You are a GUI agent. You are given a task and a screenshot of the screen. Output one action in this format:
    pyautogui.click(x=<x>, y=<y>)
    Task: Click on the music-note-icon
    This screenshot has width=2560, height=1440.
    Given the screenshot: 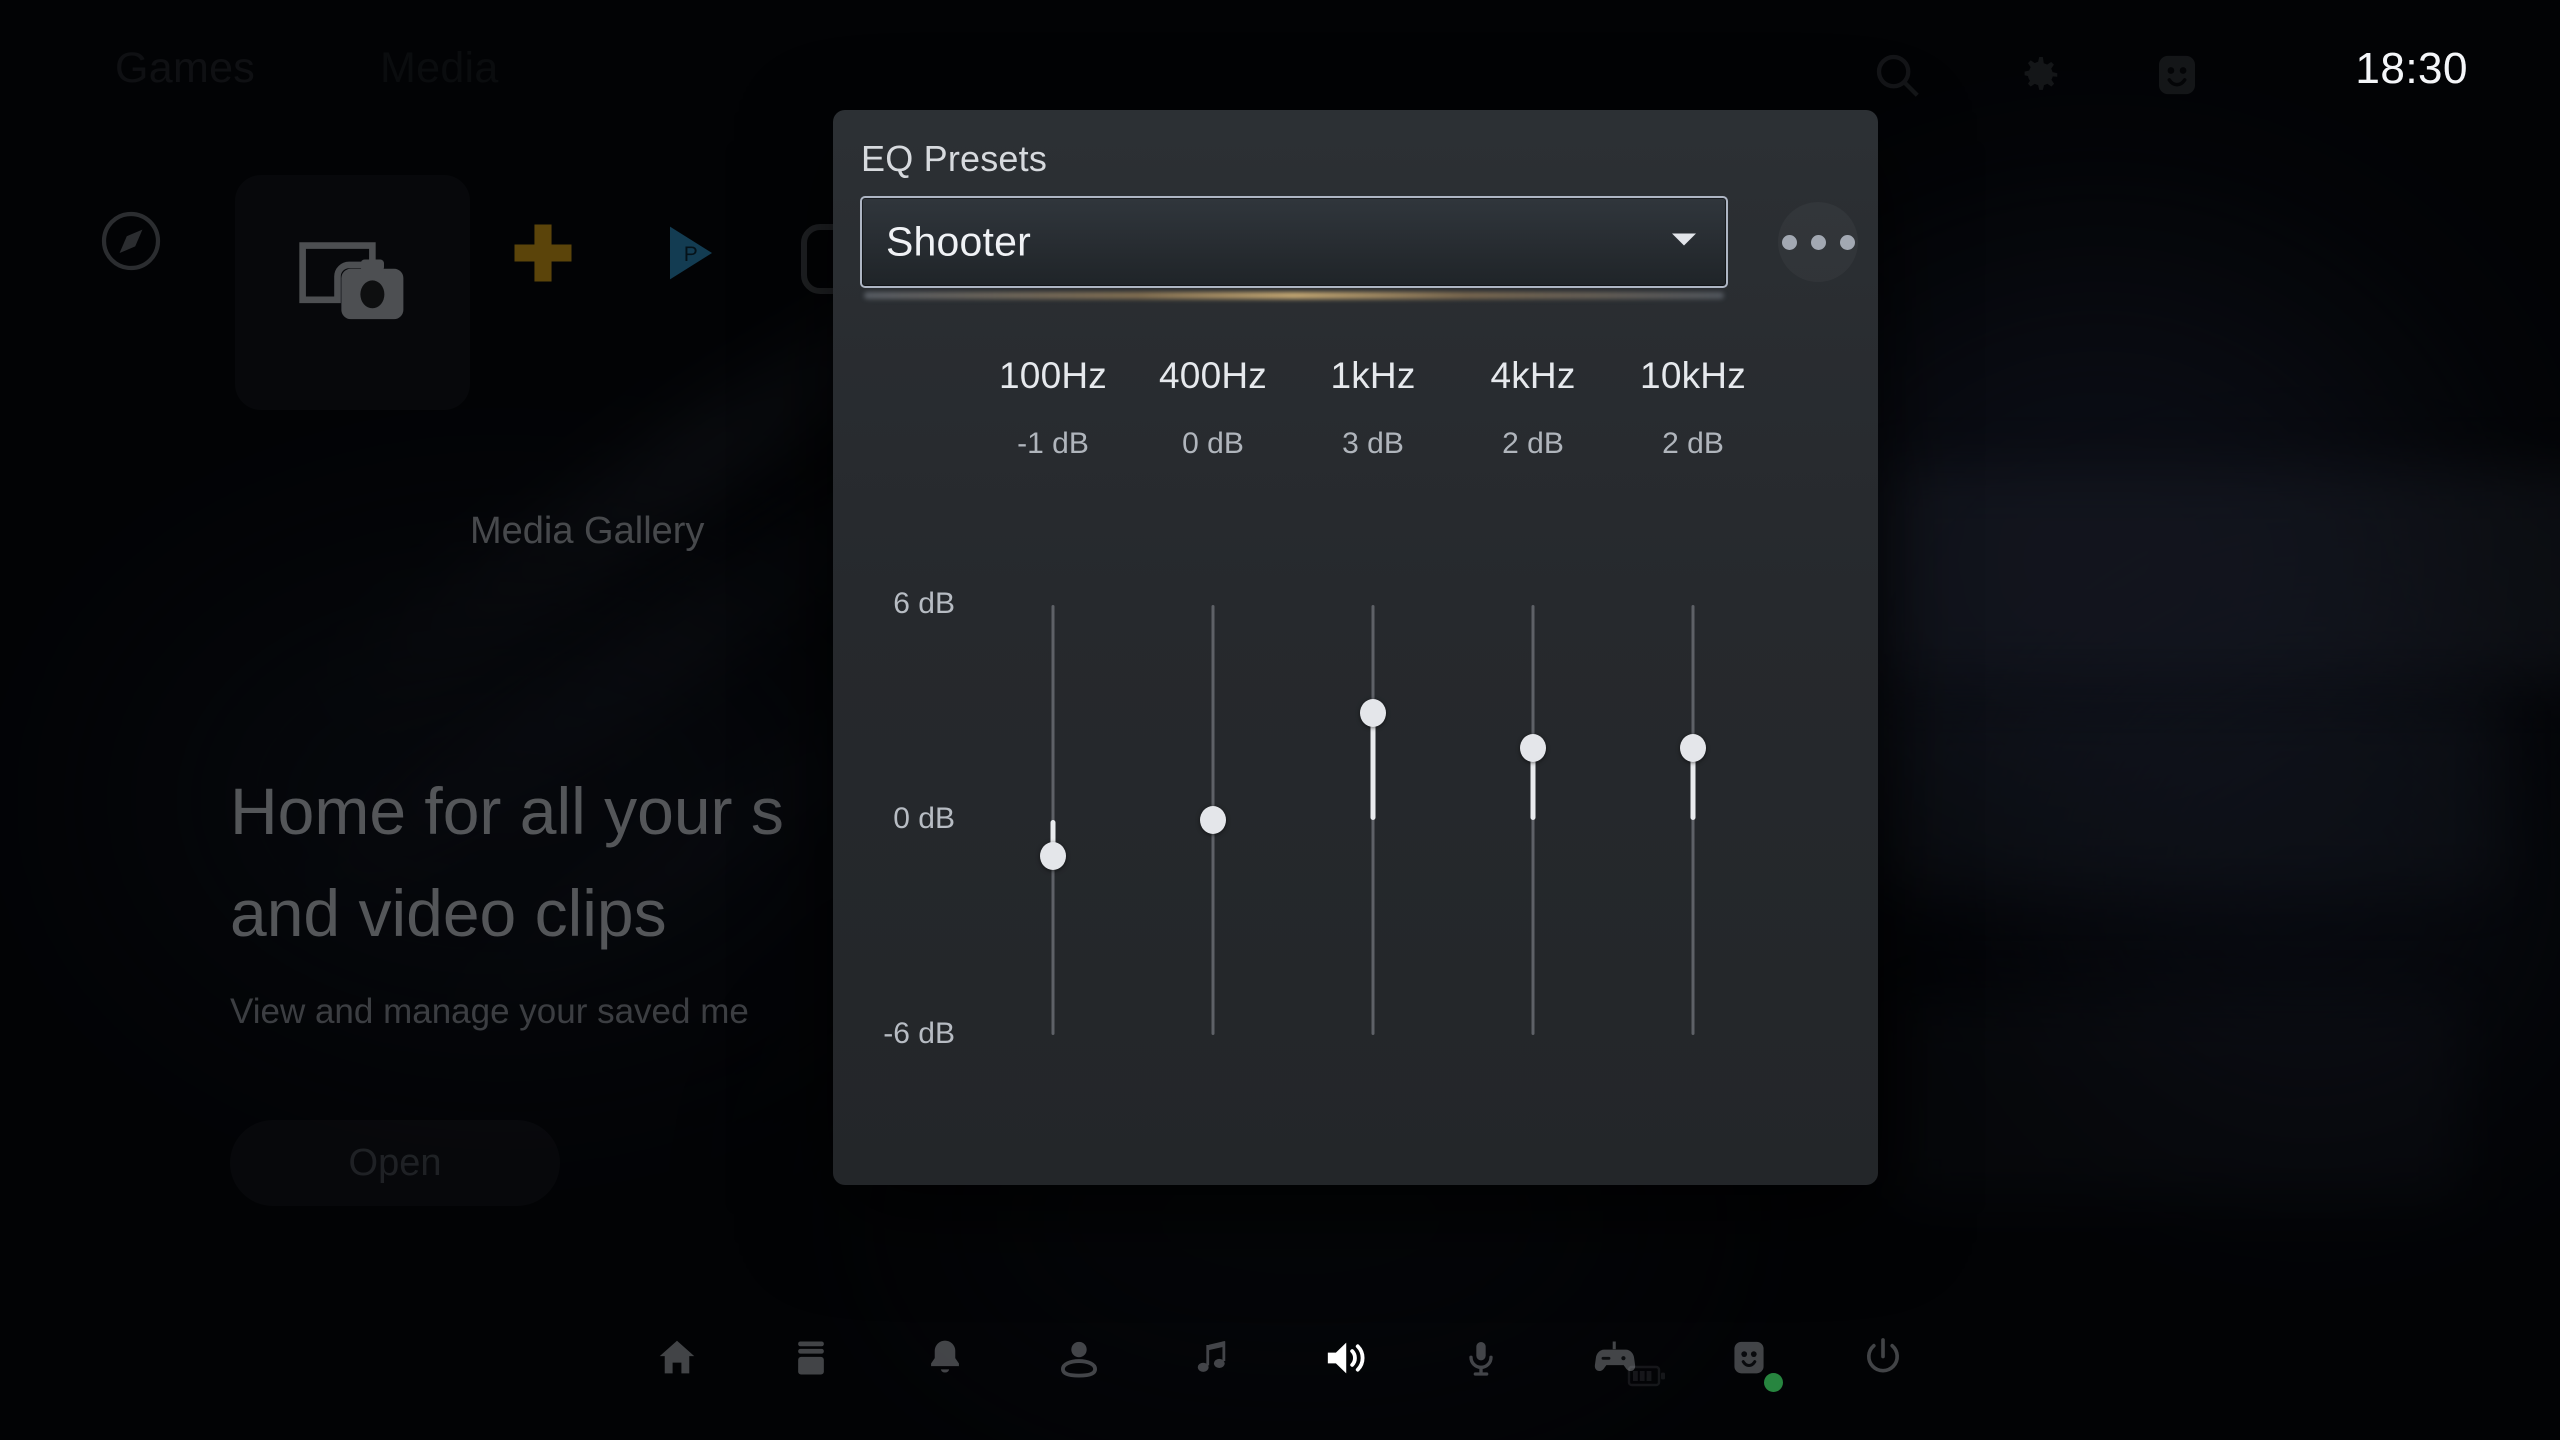 What is the action you would take?
    pyautogui.click(x=1211, y=1356)
    